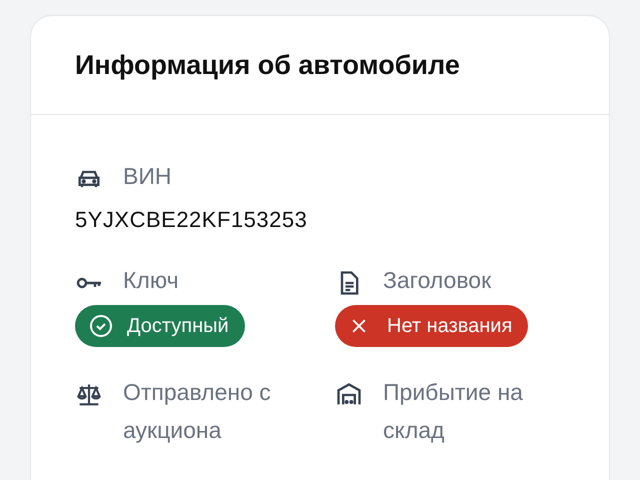 This screenshot has width=640, height=480. Describe the element at coordinates (147, 176) in the screenshot. I see `vin-label: ВИН` at that location.